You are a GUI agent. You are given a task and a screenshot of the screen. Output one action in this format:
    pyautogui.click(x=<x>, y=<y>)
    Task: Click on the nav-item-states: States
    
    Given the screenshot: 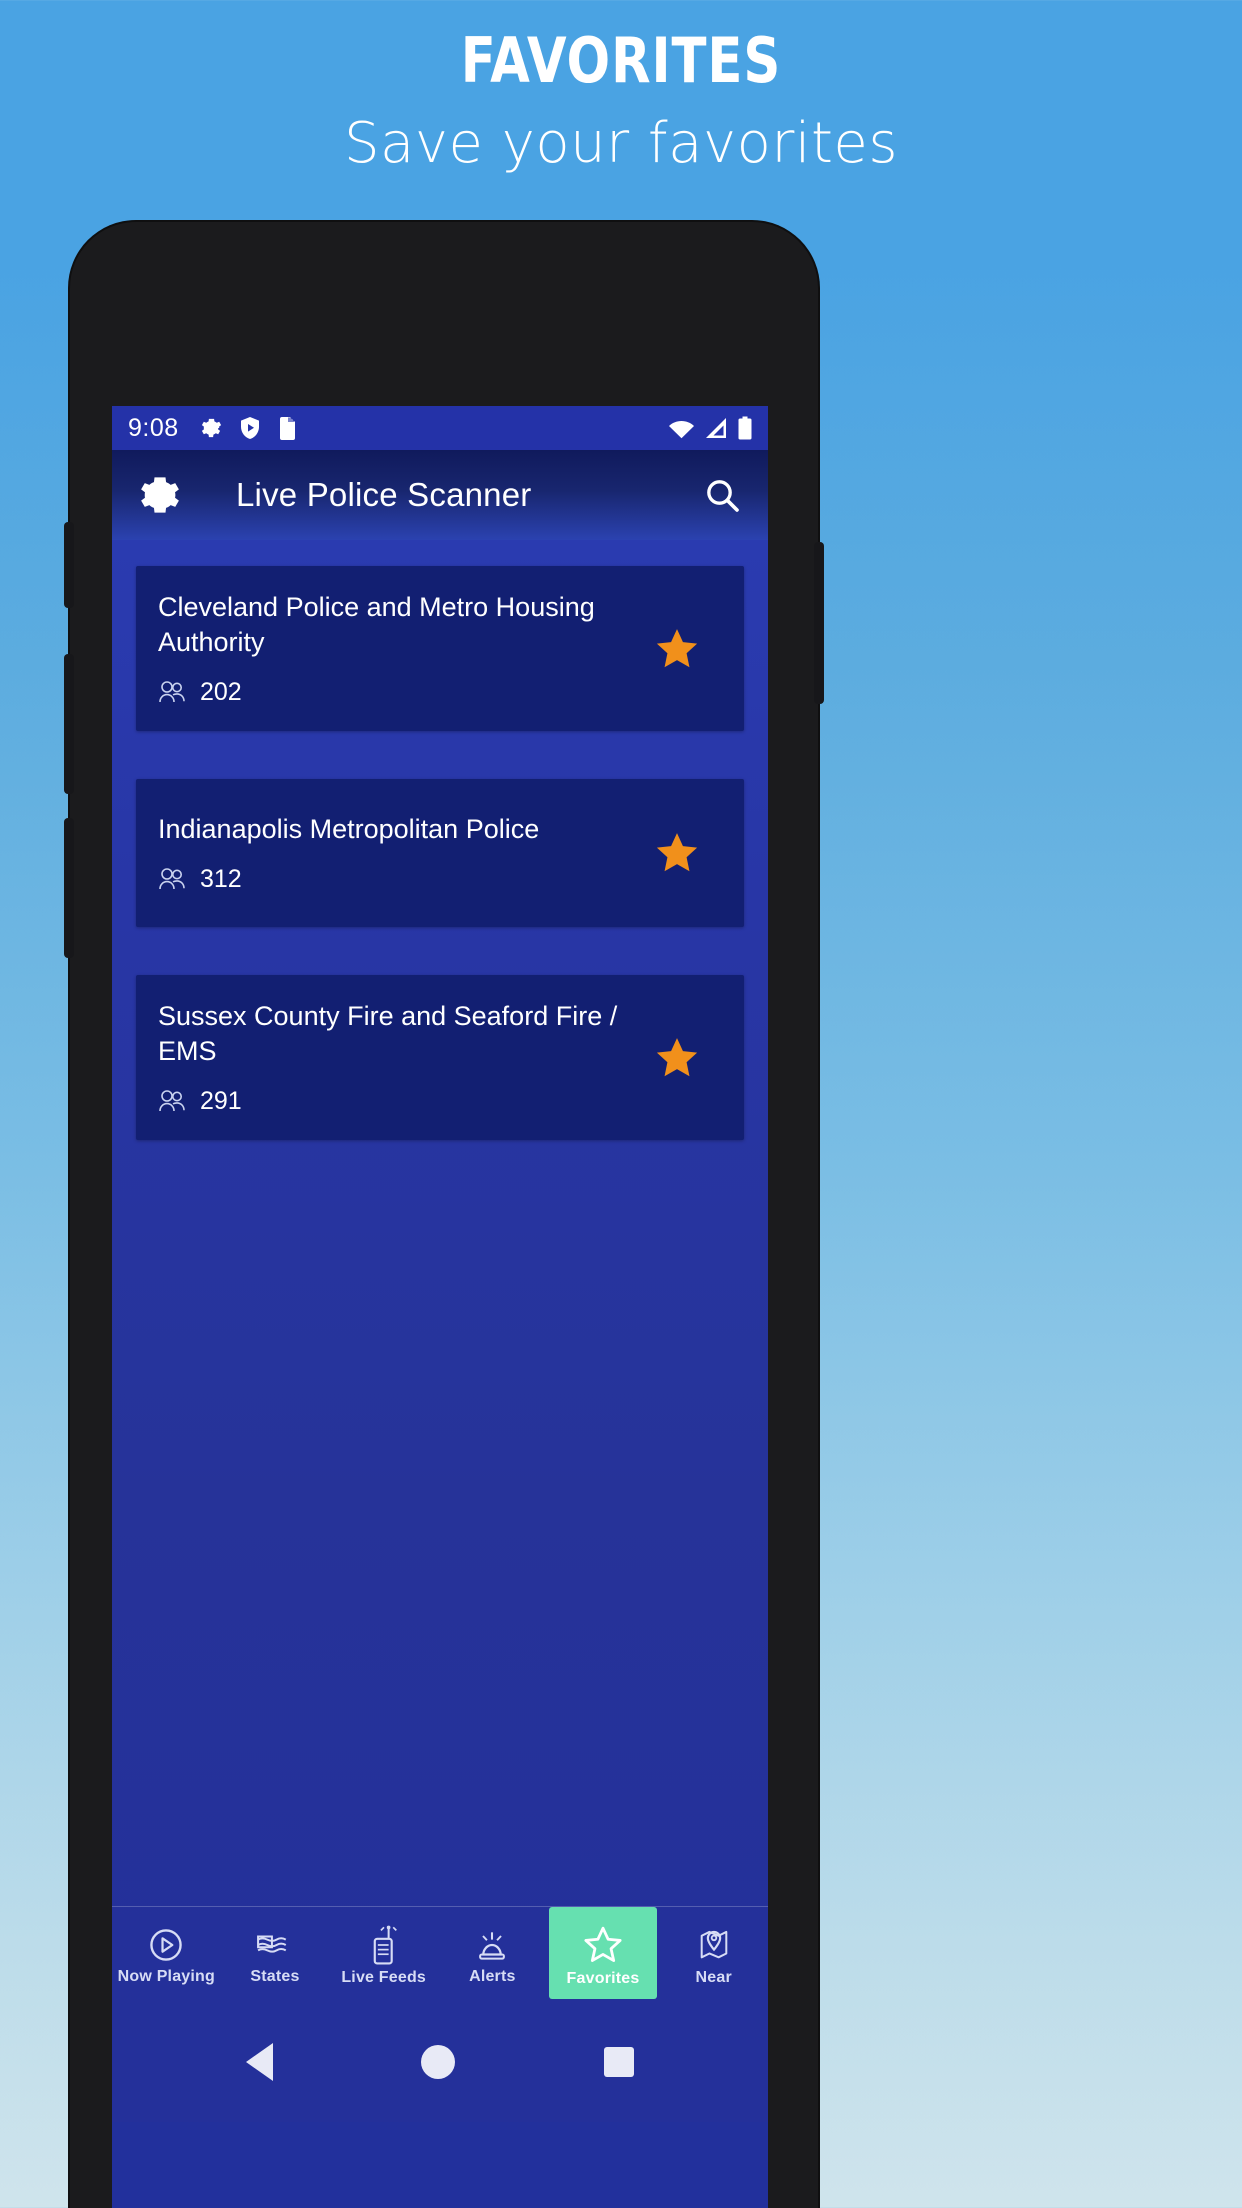 What is the action you would take?
    pyautogui.click(x=275, y=1953)
    